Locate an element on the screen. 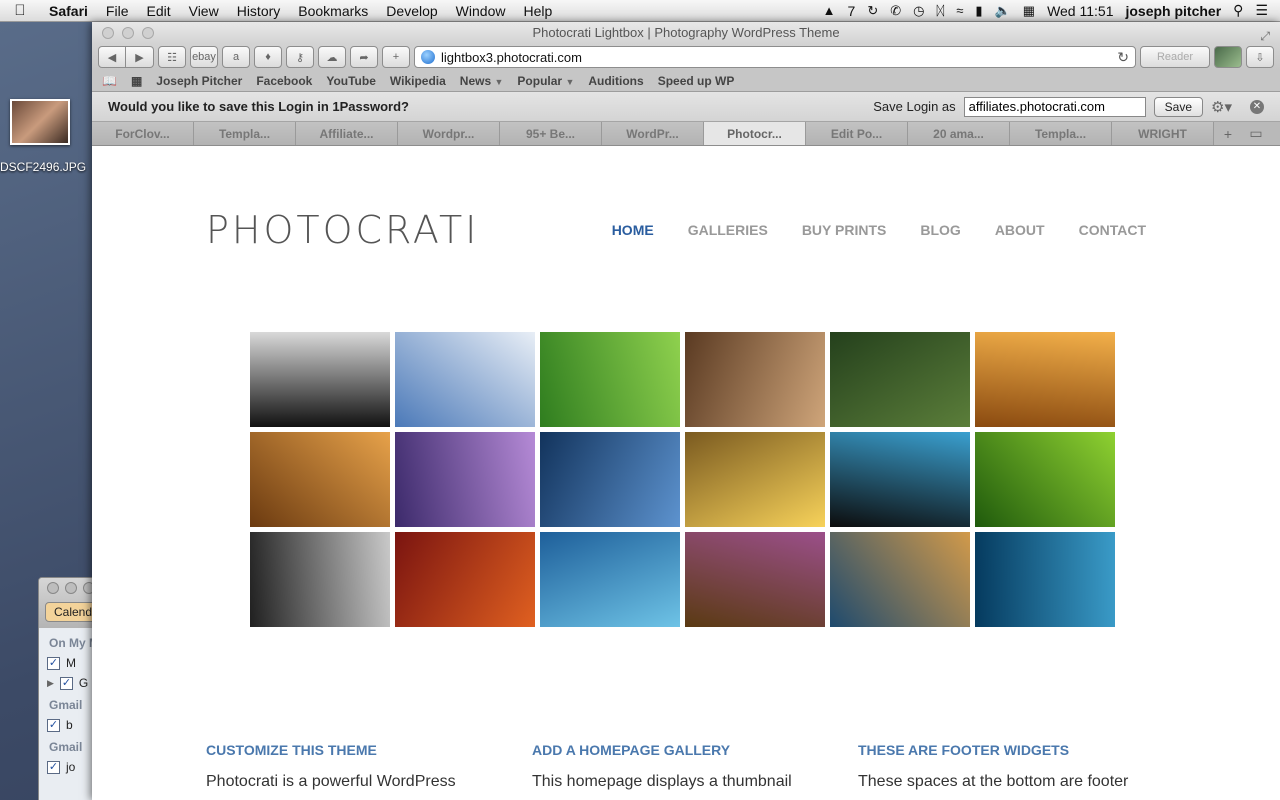  menu-user: joseph pitcher is located at coordinates (1173, 11).